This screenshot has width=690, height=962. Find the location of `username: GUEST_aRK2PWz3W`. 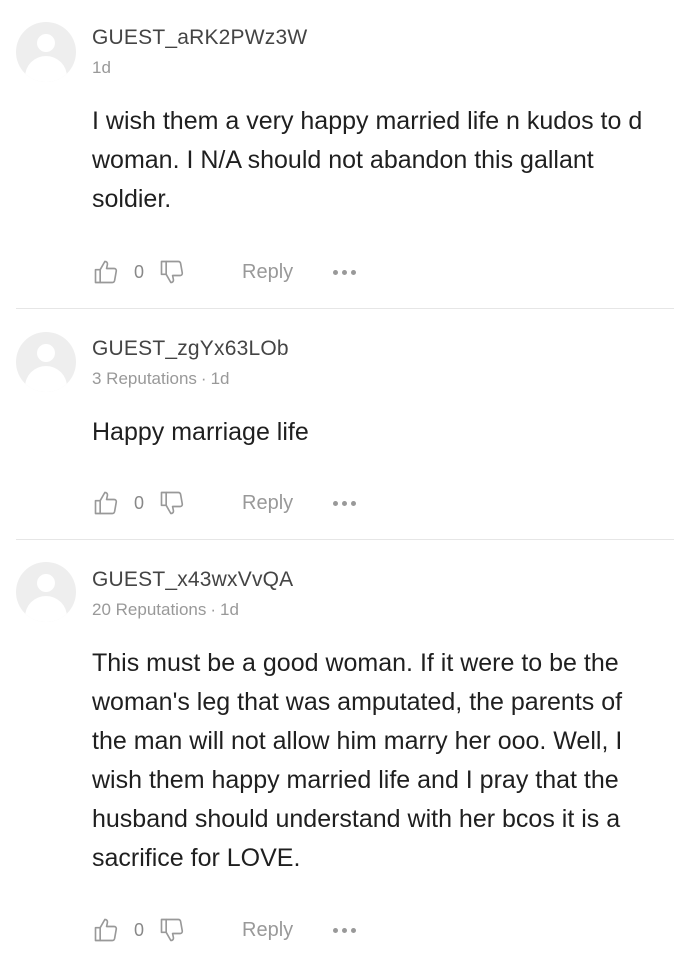

username: GUEST_aRK2PWz3W is located at coordinates (199, 38).